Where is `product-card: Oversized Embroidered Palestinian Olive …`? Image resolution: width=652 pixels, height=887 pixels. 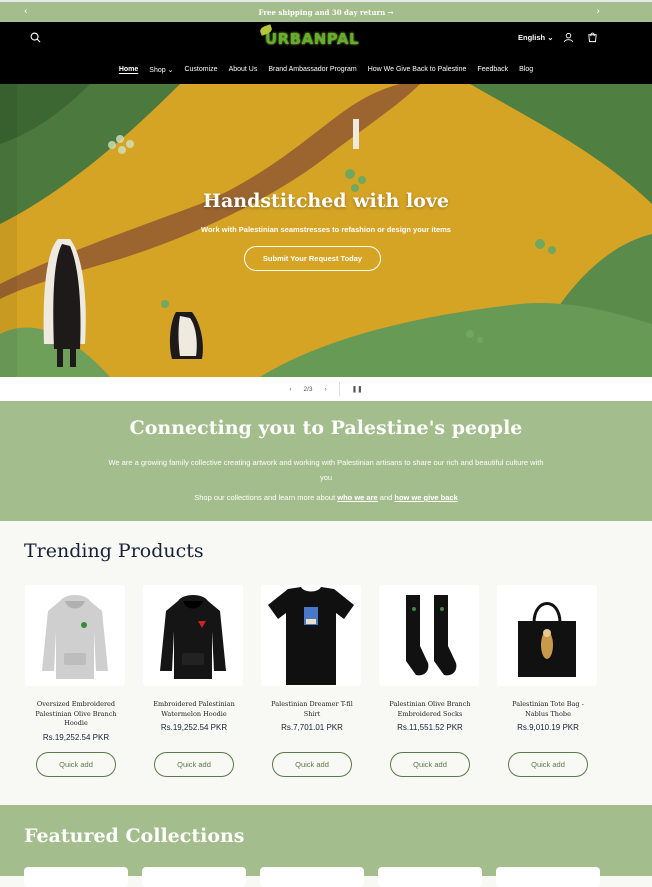
product-card: Oversized Embroidered Palestinian Olive … is located at coordinates (76, 663).